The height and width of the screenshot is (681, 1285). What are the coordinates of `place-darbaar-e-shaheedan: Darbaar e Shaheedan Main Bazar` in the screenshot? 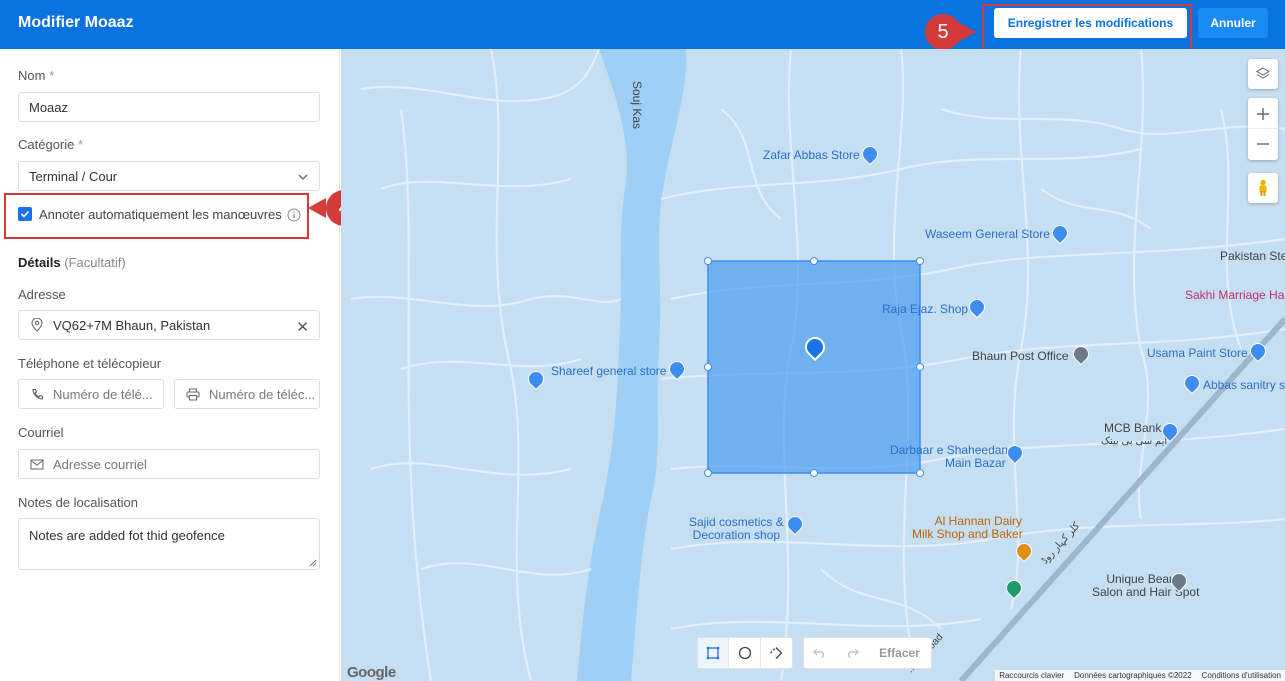 It's located at (949, 457).